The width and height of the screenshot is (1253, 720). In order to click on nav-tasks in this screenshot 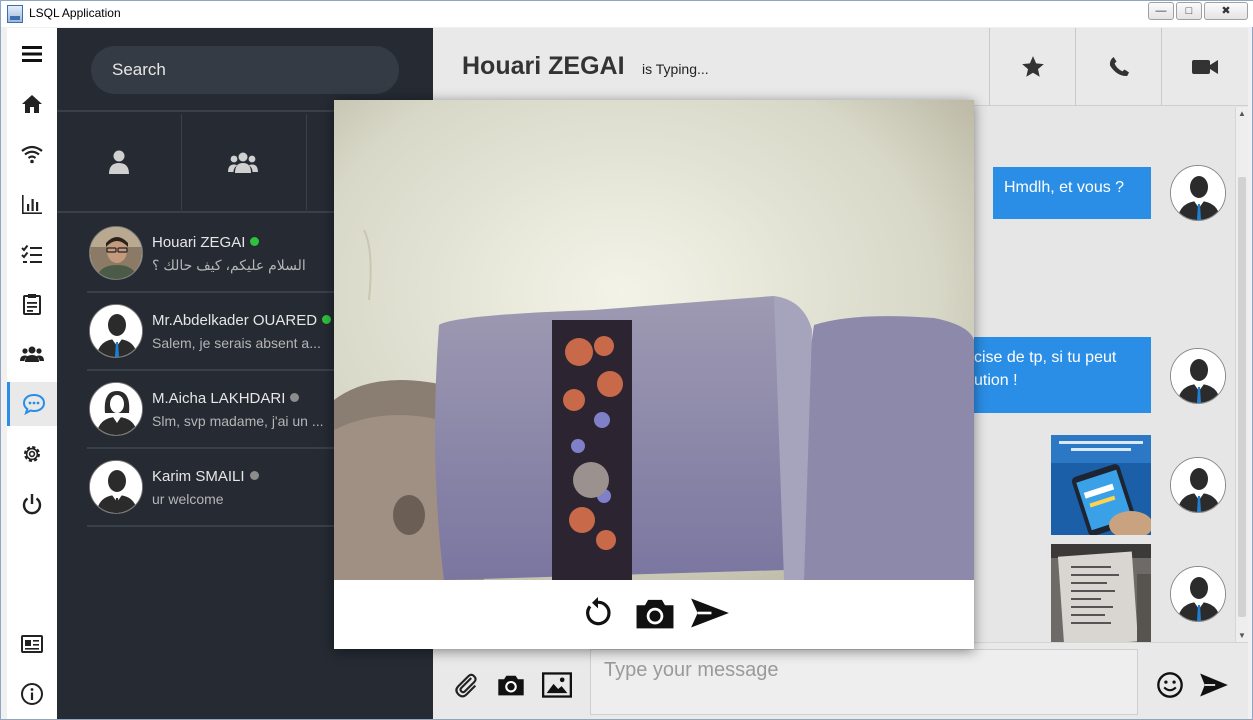, I will do `click(32, 254)`.